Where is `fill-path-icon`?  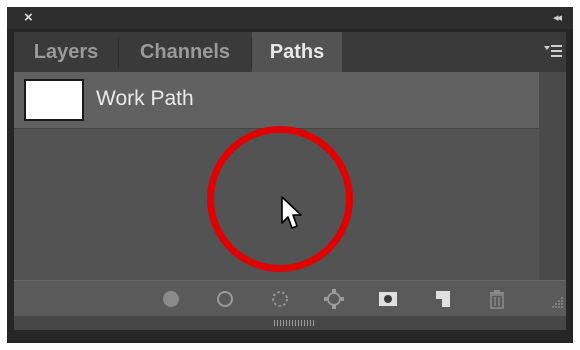 fill-path-icon is located at coordinates (171, 299).